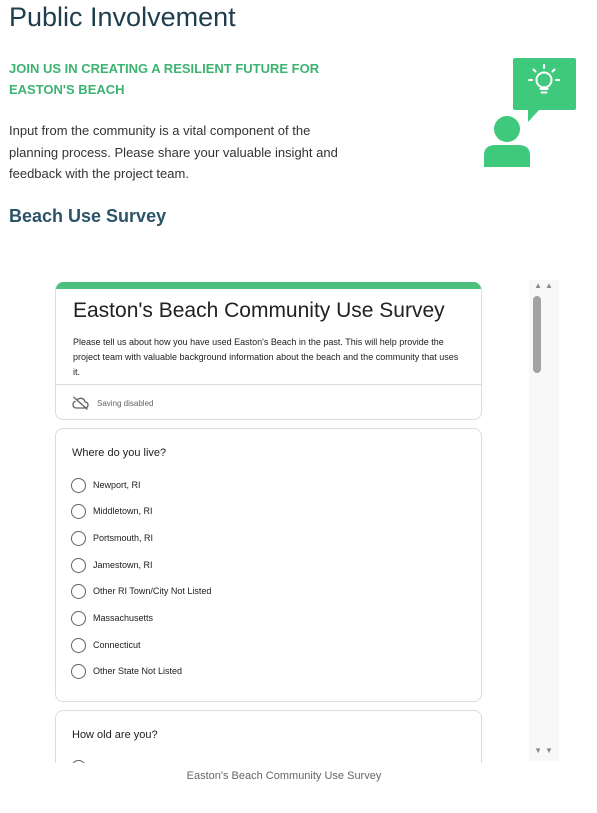 This screenshot has width=597, height=813. What do you see at coordinates (259, 310) in the screenshot?
I see `form-title: Easton's Beach Community Use Survey` at bounding box center [259, 310].